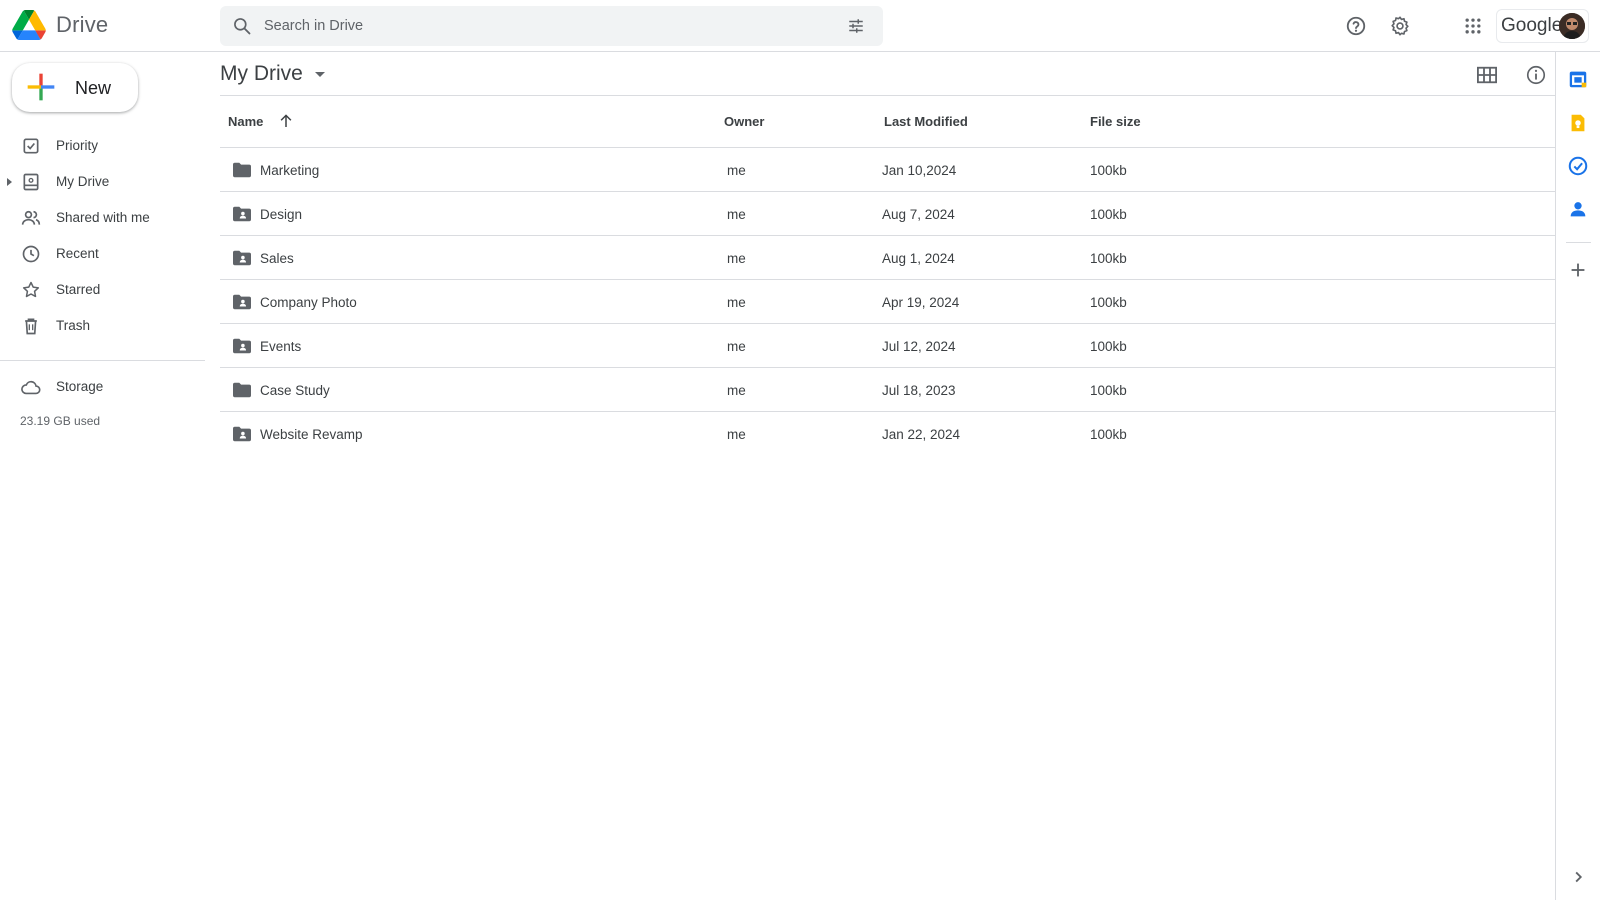 The width and height of the screenshot is (1600, 900). I want to click on clock-icon, so click(31, 254).